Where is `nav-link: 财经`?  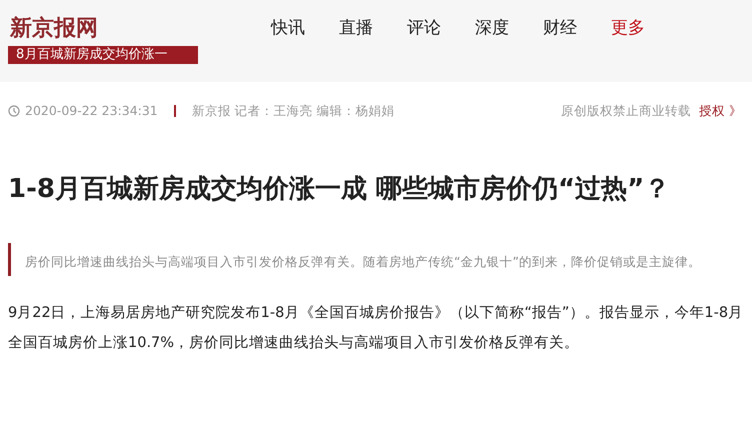
nav-link: 财经 is located at coordinates (560, 29).